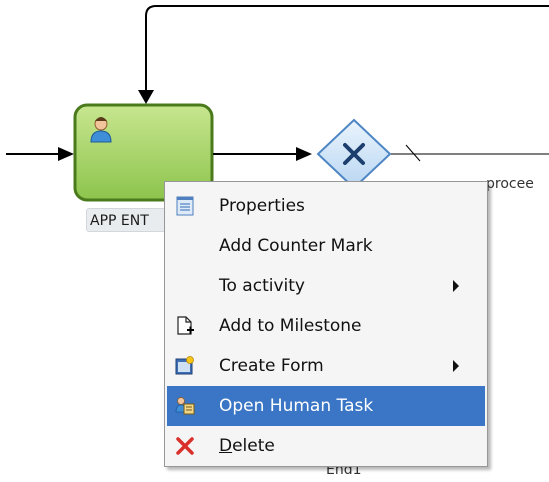  What do you see at coordinates (296, 246) in the screenshot?
I see `menu-label-add-counter-mark: Add Counter Mark` at bounding box center [296, 246].